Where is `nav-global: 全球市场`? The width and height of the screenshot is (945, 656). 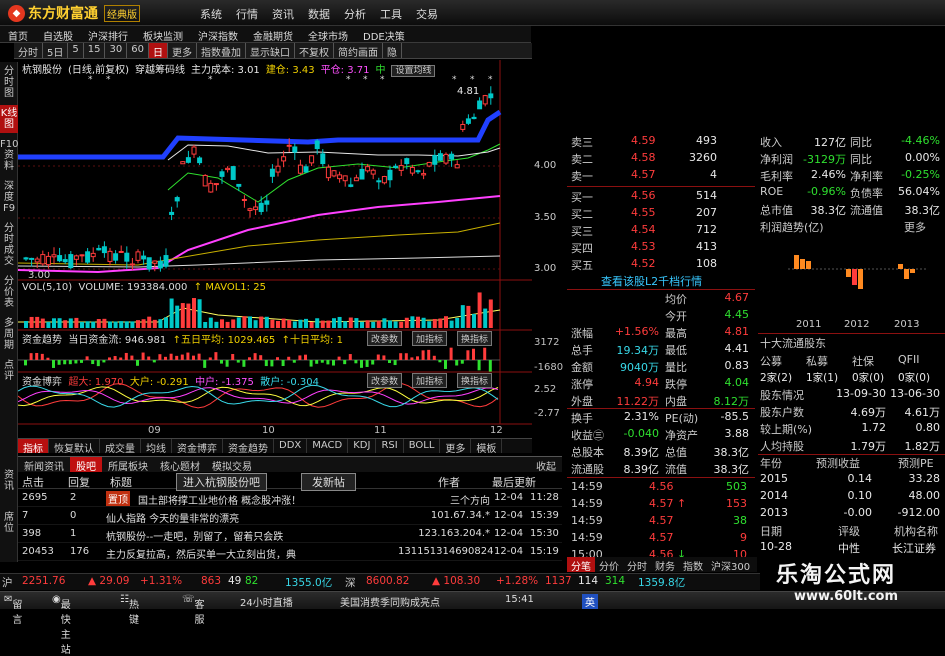 nav-global: 全球市场 is located at coordinates (327, 34).